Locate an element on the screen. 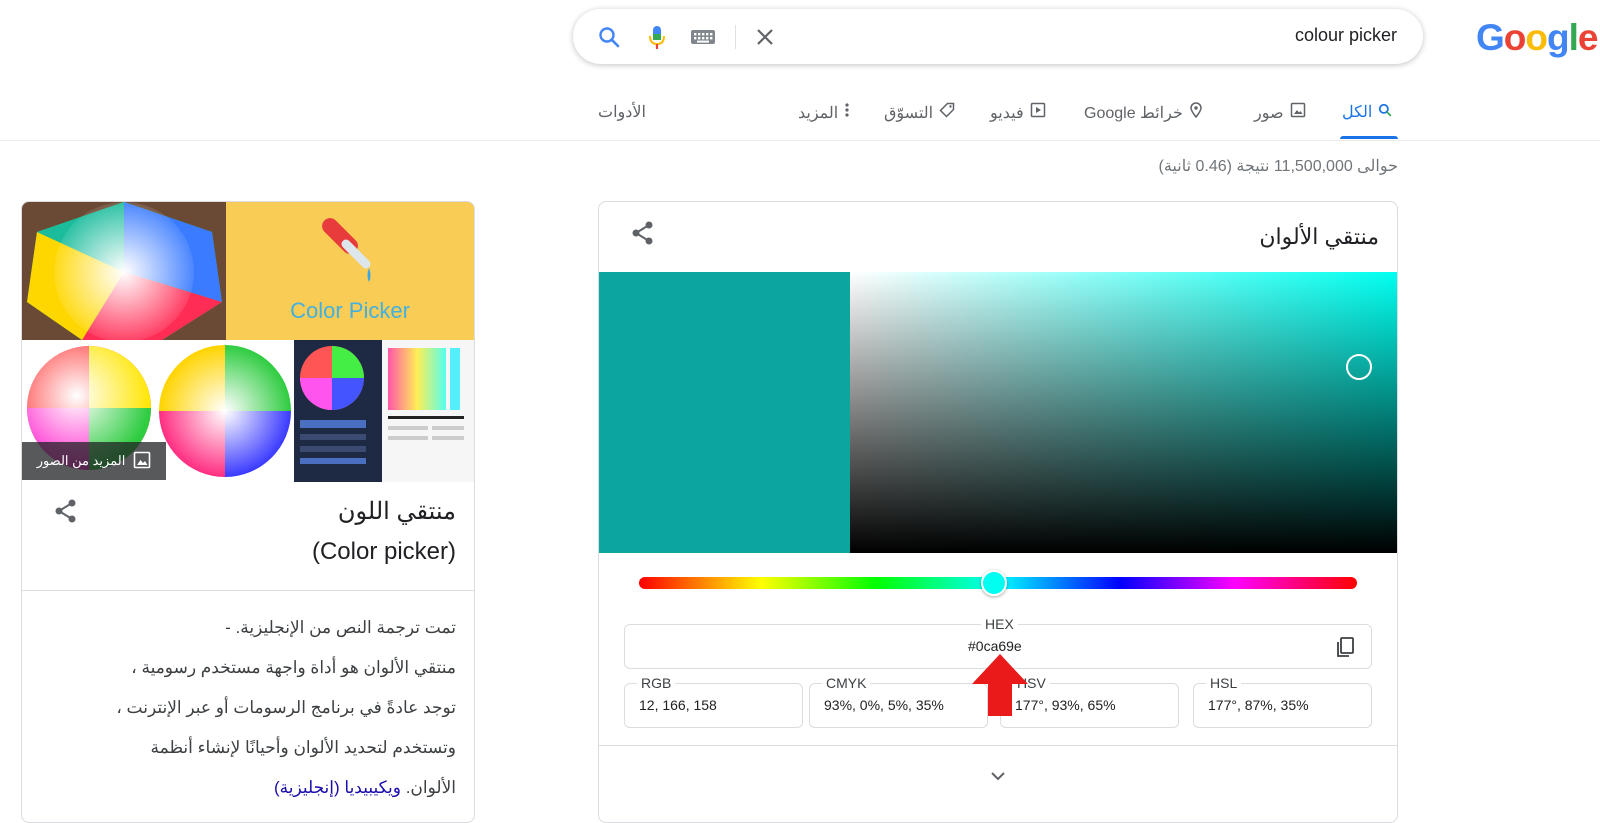 Image resolution: width=1600 pixels, height=823 pixels. tab-label: المزيد is located at coordinates (818, 113).